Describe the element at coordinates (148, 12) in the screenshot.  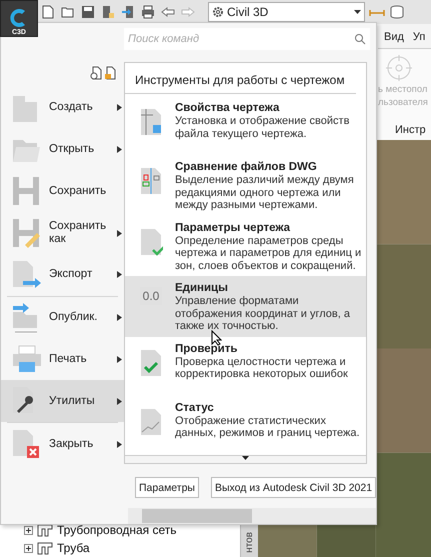
I see `printer-icon` at that location.